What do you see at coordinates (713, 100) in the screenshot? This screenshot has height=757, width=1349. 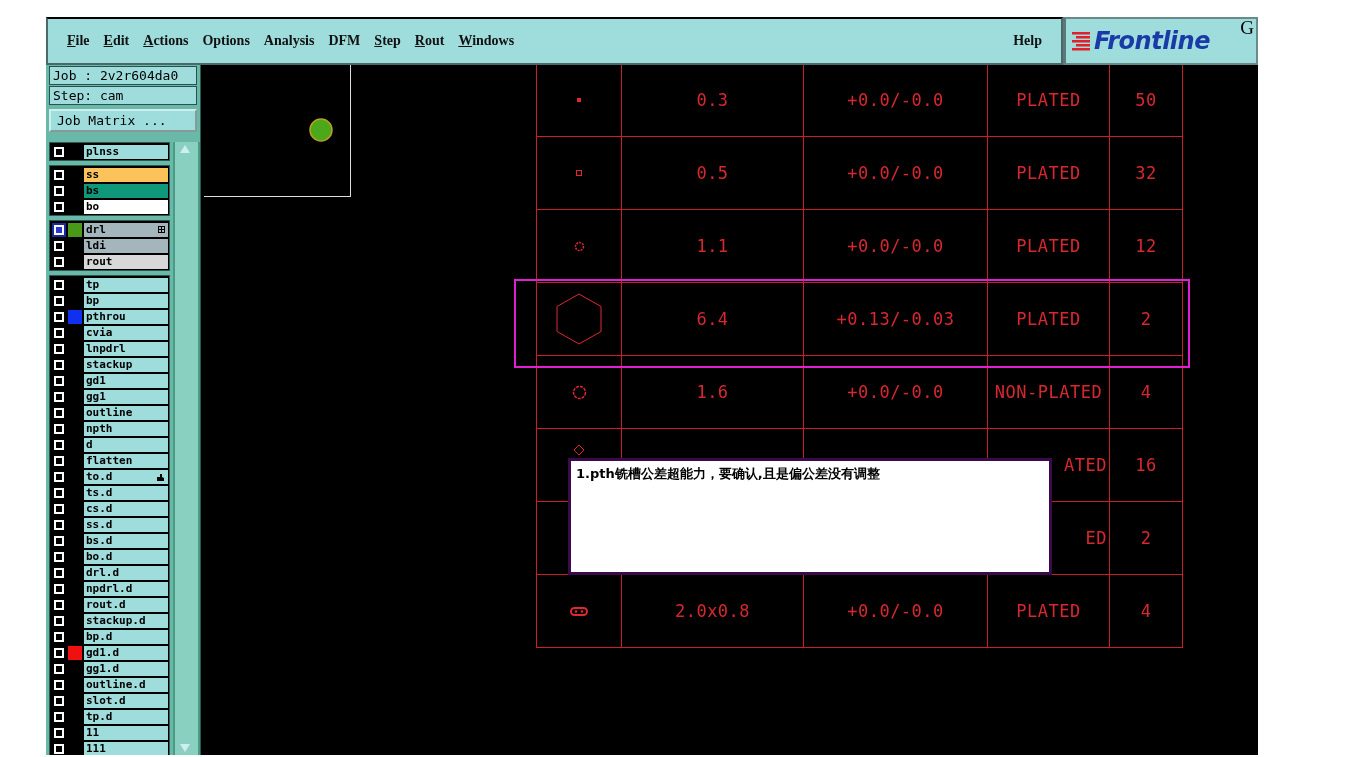 I see `size-cell: 0.3` at bounding box center [713, 100].